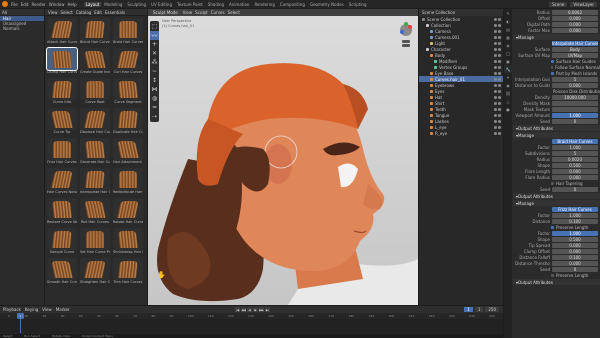 The height and width of the screenshot is (338, 600). I want to click on prev-key-icon: ◀◀, so click(243, 309).